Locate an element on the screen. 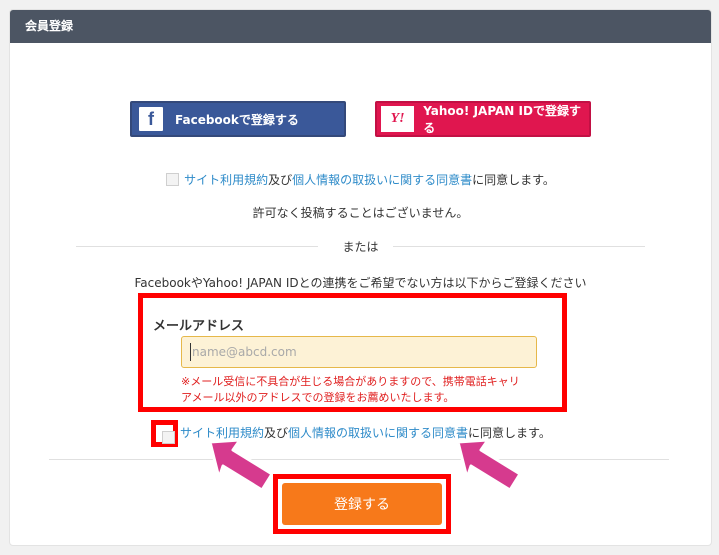  email-input is located at coordinates (359, 352).